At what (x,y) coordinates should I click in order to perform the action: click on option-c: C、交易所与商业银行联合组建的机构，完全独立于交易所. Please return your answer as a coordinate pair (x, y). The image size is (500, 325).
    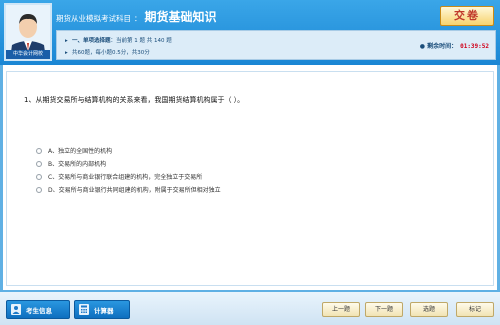
    Looking at the image, I should click on (128, 176).